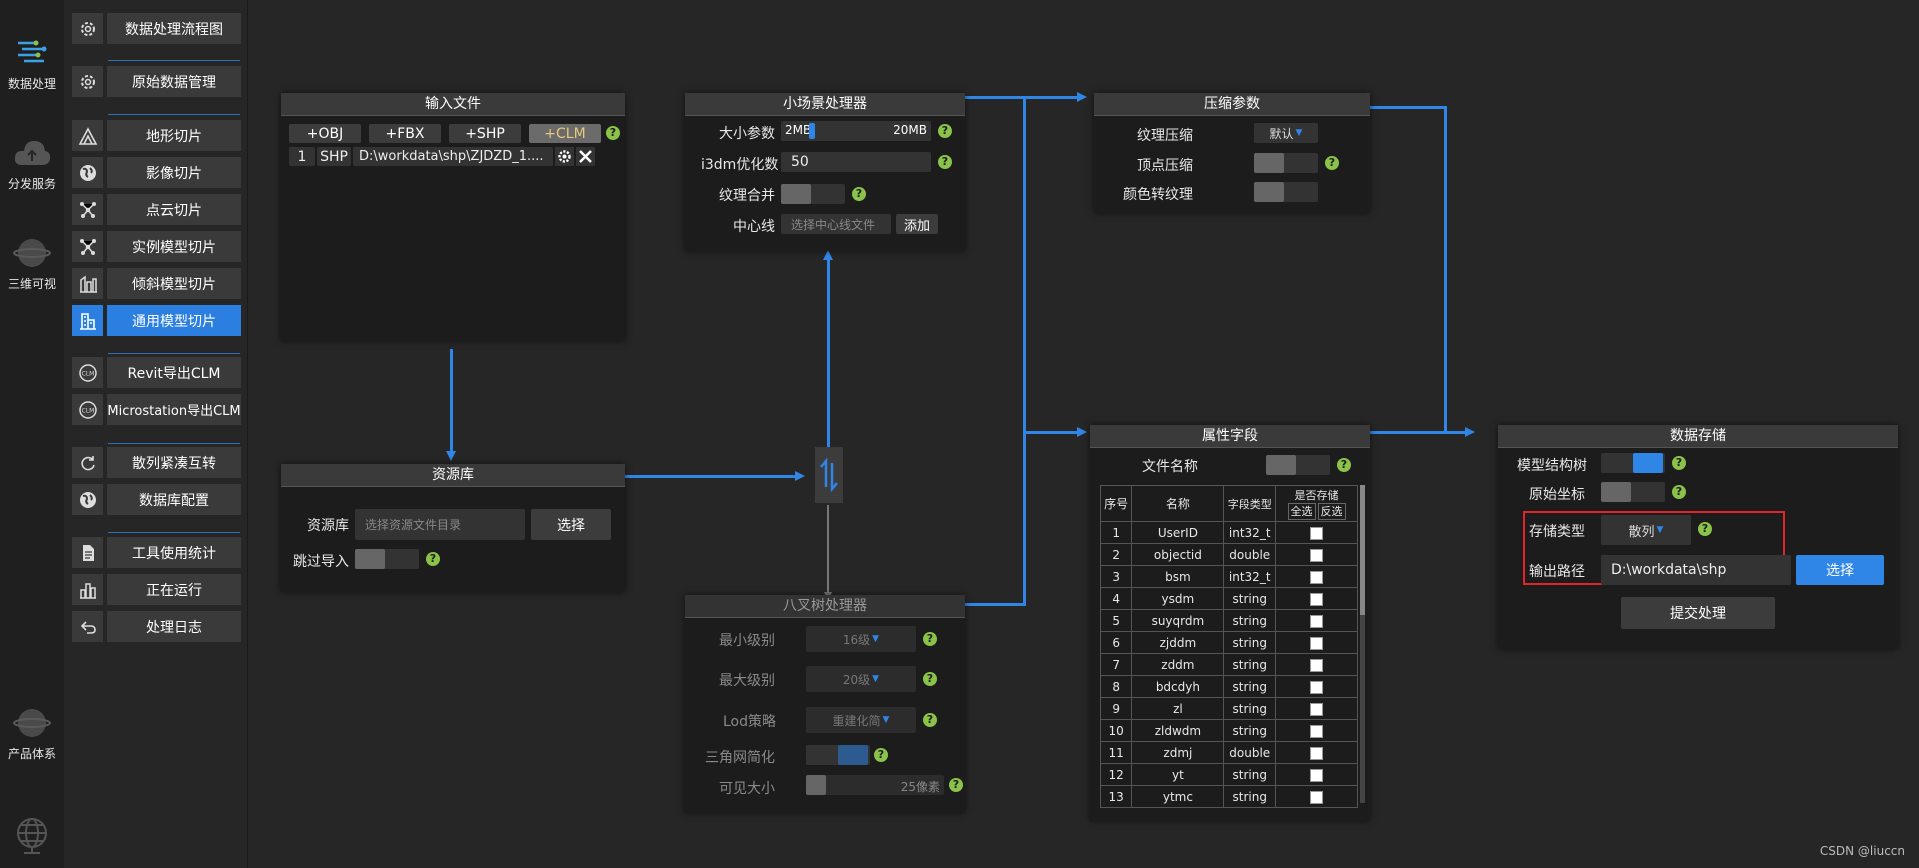 Image resolution: width=1919 pixels, height=868 pixels. Describe the element at coordinates (816, 785) in the screenshot. I see `visible-size-handle` at that location.